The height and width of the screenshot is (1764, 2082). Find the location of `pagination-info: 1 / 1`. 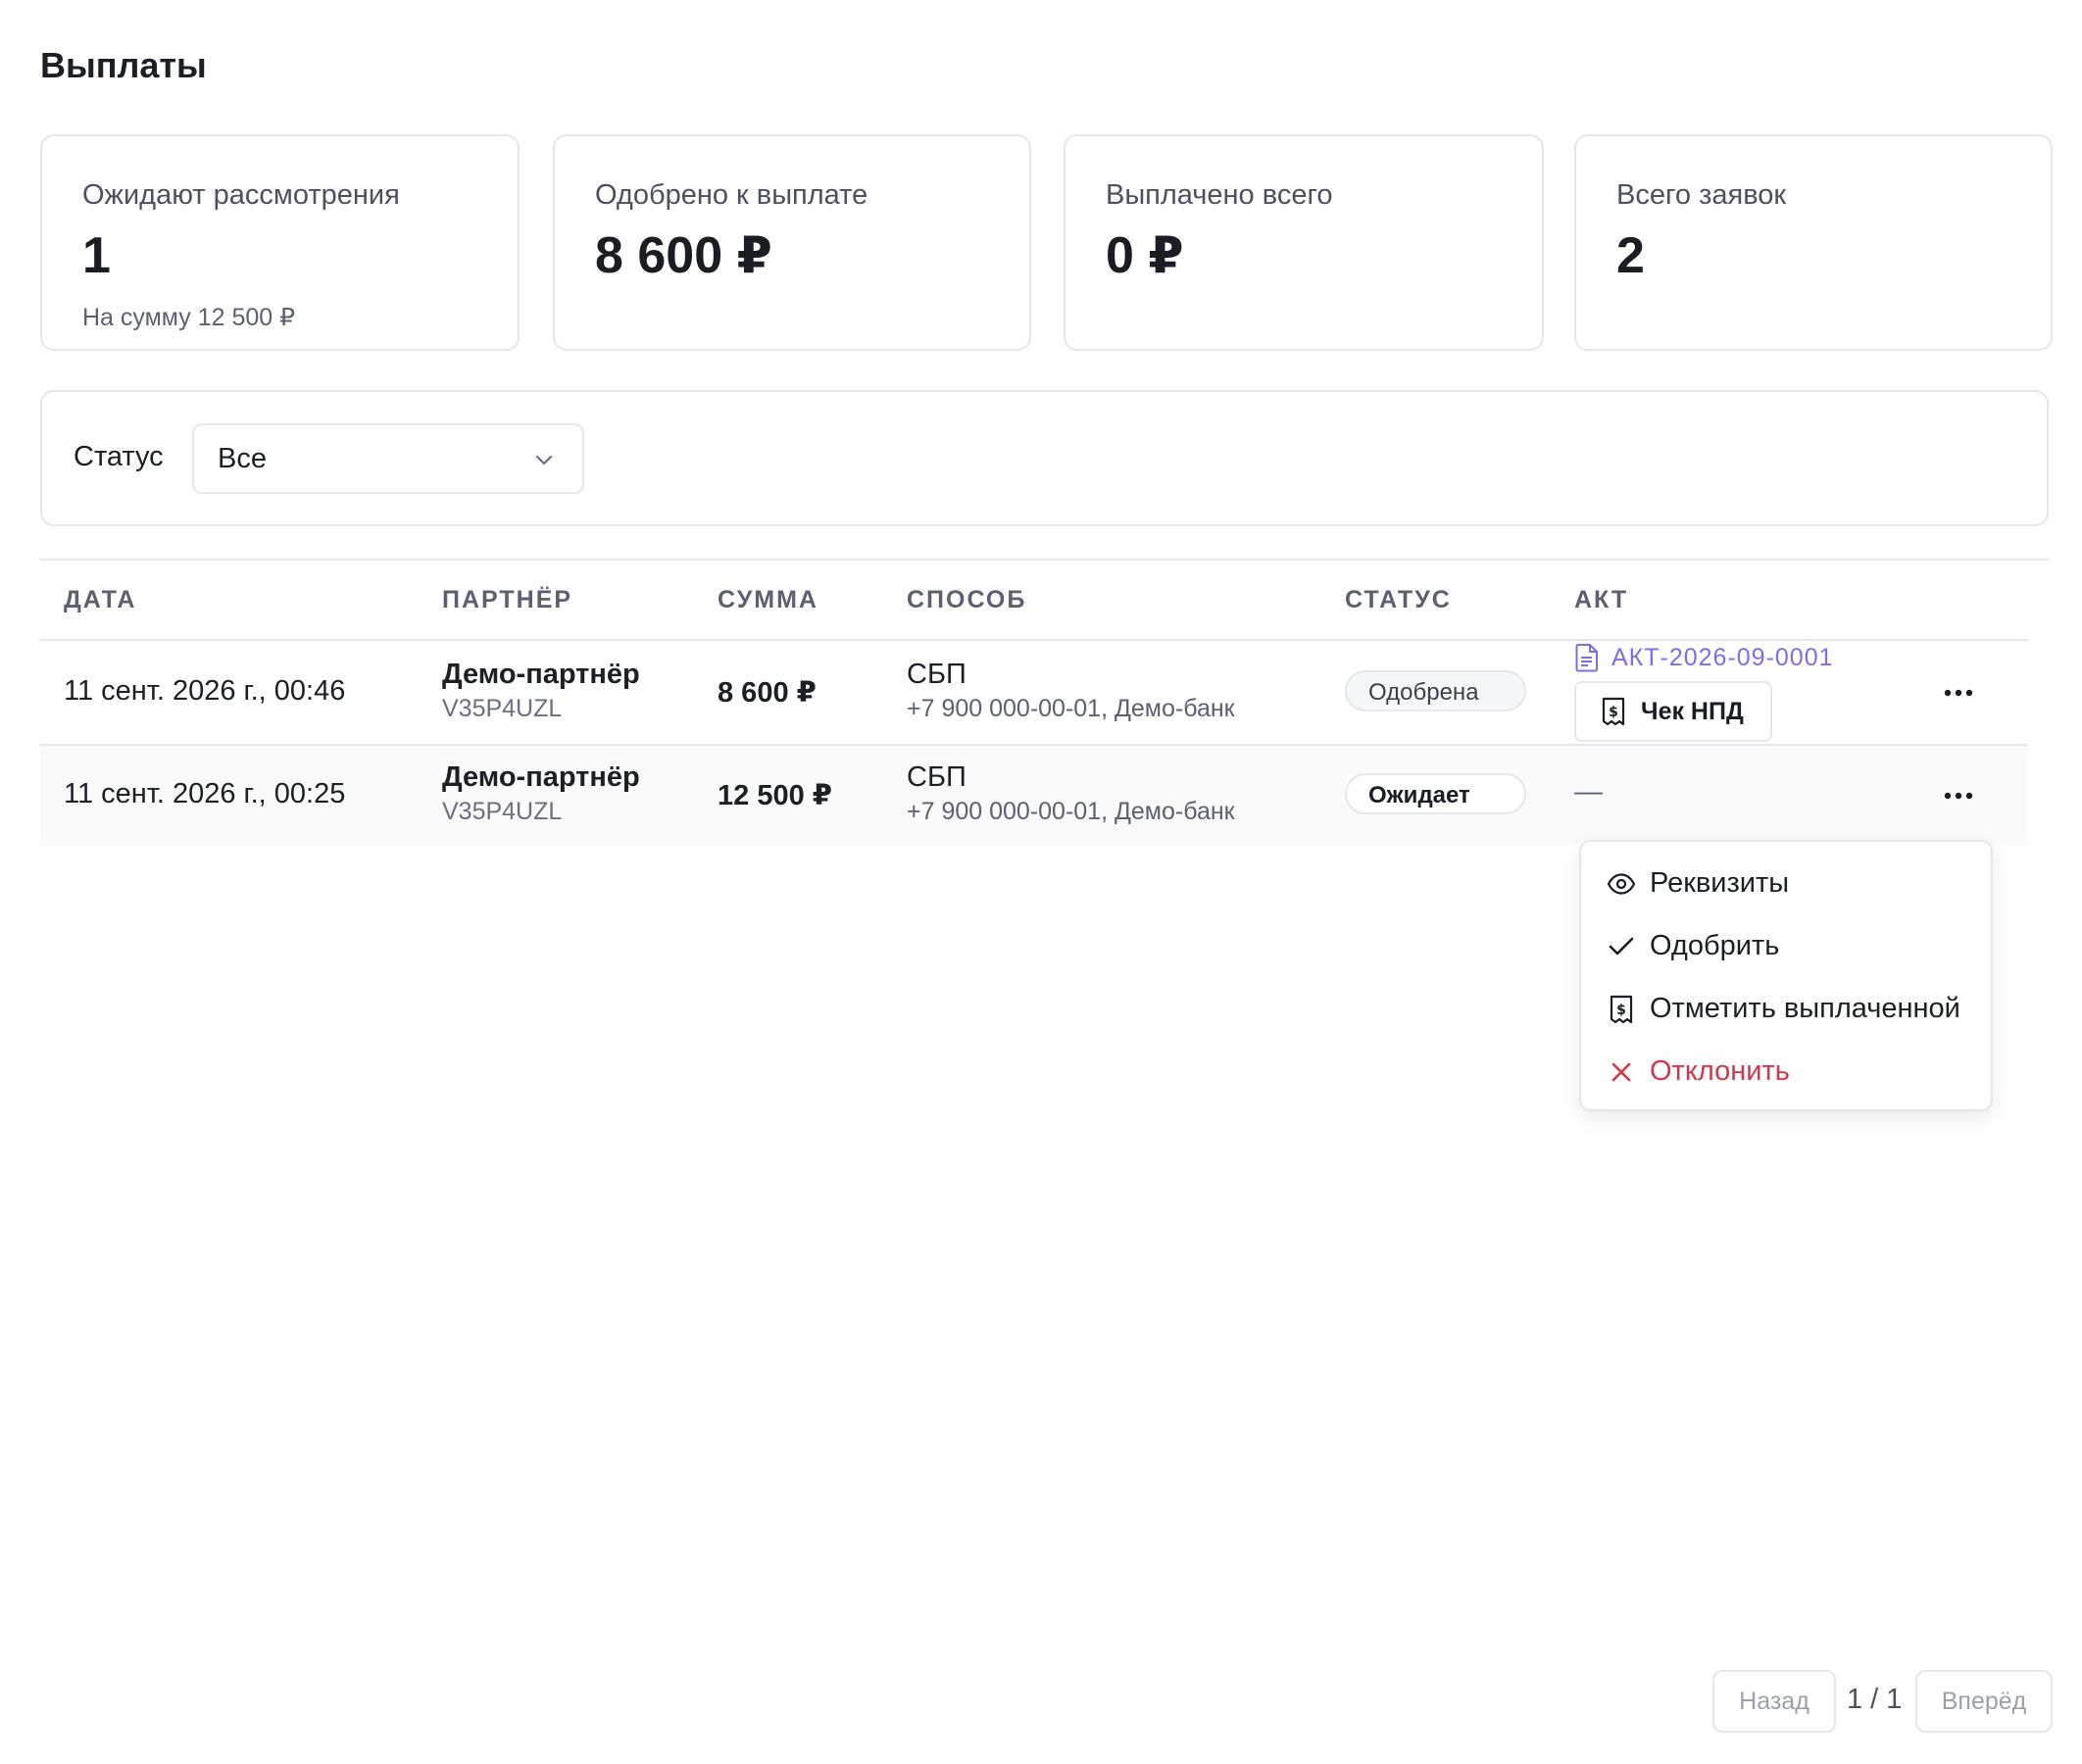

pagination-info: 1 / 1 is located at coordinates (1875, 1699).